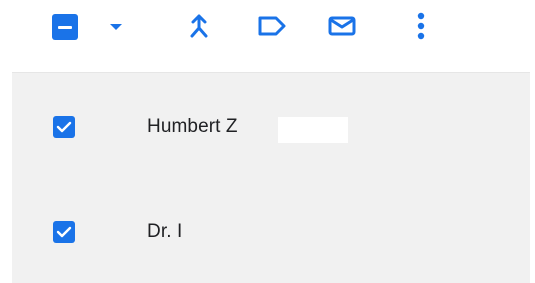 This screenshot has height=283, width=535. Describe the element at coordinates (165, 231) in the screenshot. I see `contact-name: Dr. I` at that location.